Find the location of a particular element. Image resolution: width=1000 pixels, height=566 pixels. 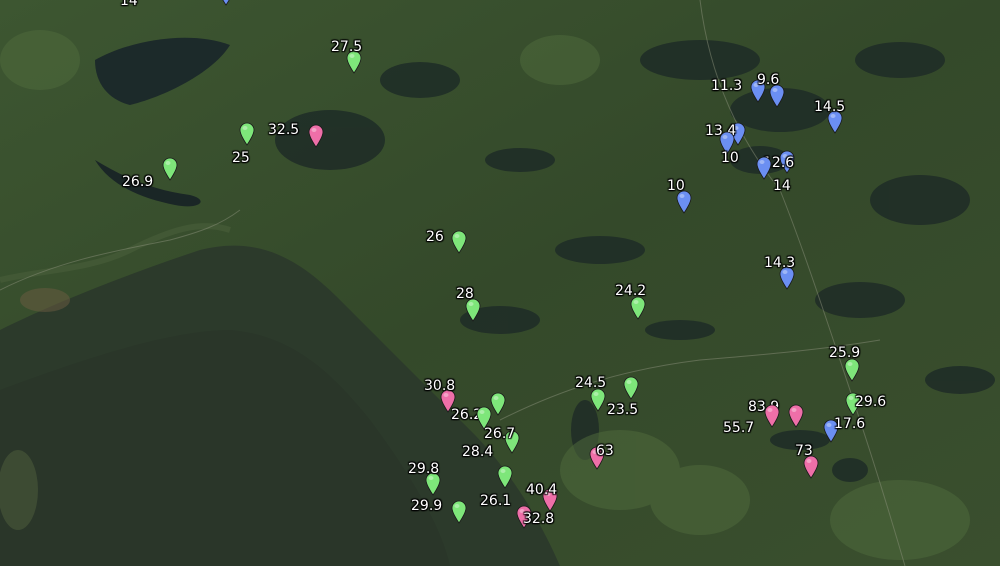

marker-label: 28 is located at coordinates (465, 294).